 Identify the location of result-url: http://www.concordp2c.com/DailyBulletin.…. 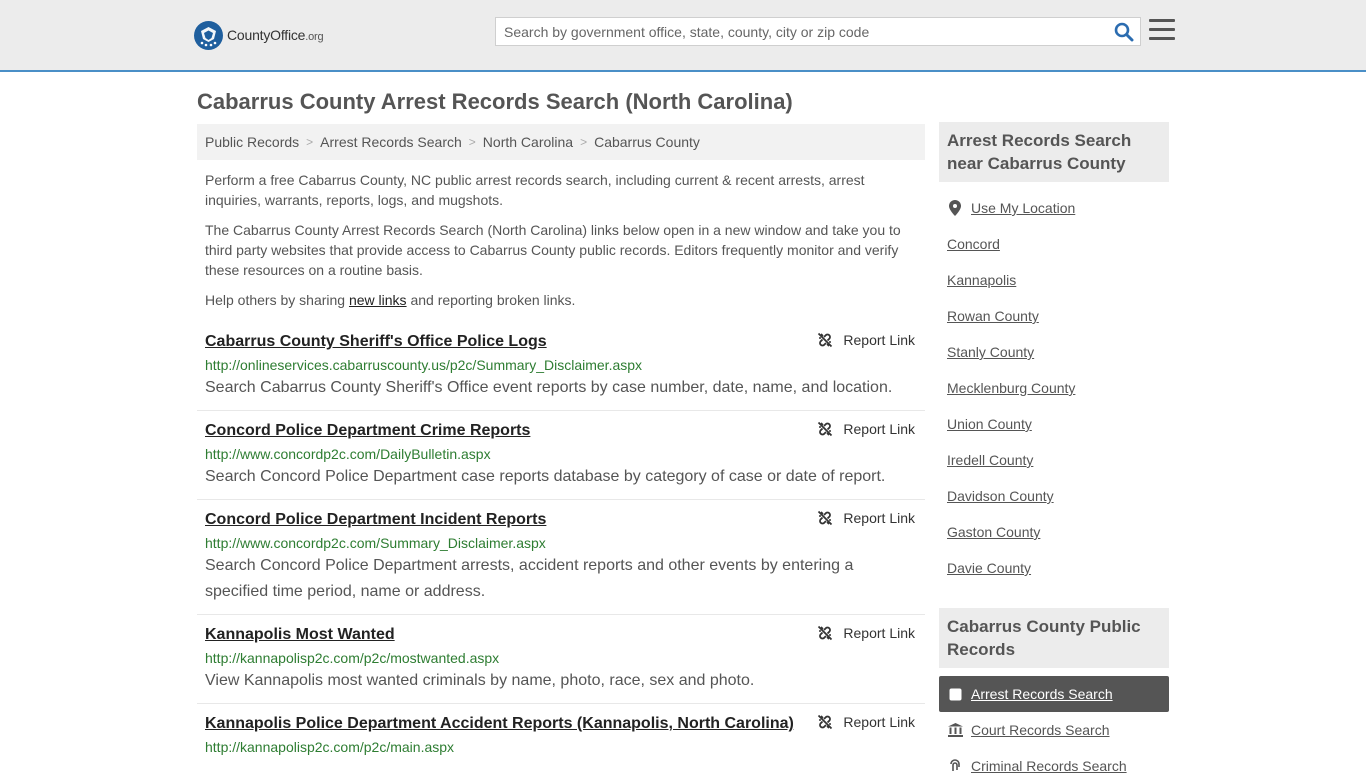
(561, 454).